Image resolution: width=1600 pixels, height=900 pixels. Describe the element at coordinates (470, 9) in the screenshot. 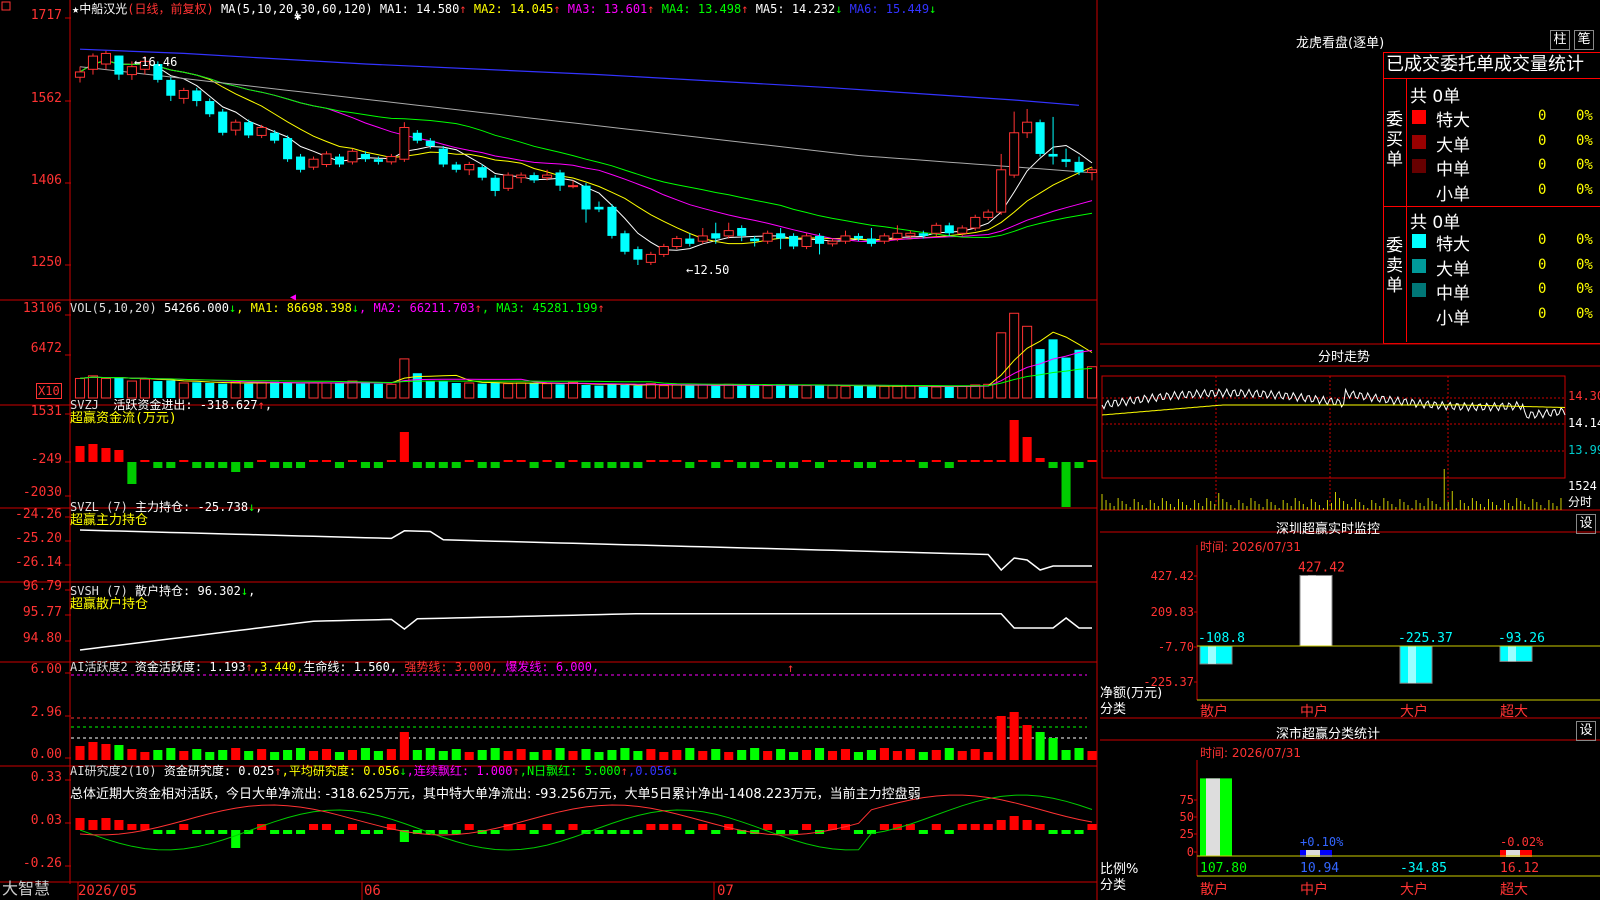

I see `ma-gap` at that location.